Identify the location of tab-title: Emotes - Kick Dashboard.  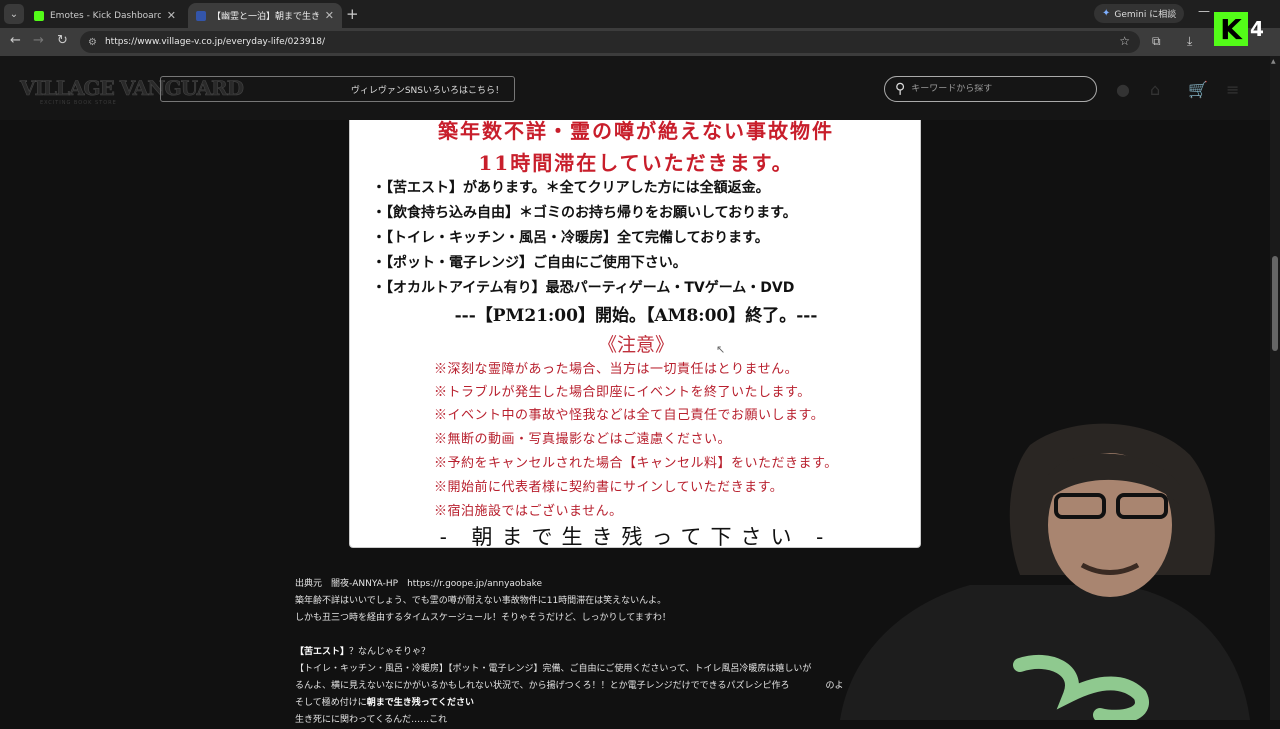
(105, 15).